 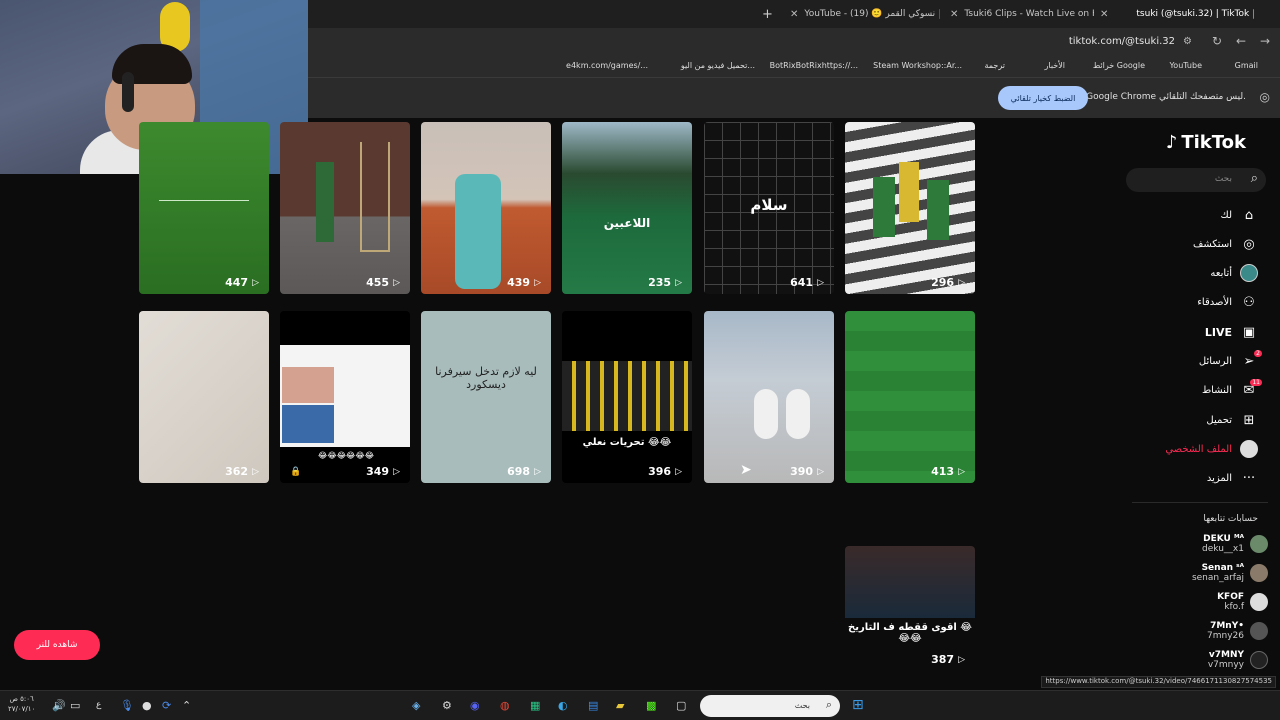 What do you see at coordinates (204, 200) in the screenshot?
I see `pitch-line` at bounding box center [204, 200].